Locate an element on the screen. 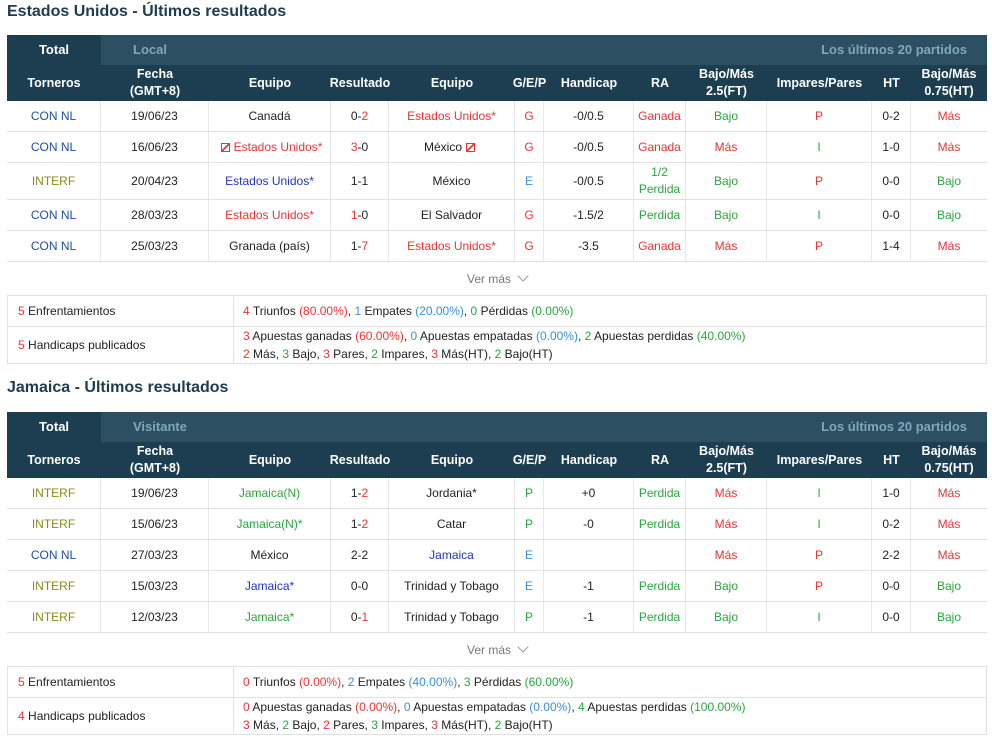 The width and height of the screenshot is (992, 741). away-team-link: Jamaica is located at coordinates (451, 555).